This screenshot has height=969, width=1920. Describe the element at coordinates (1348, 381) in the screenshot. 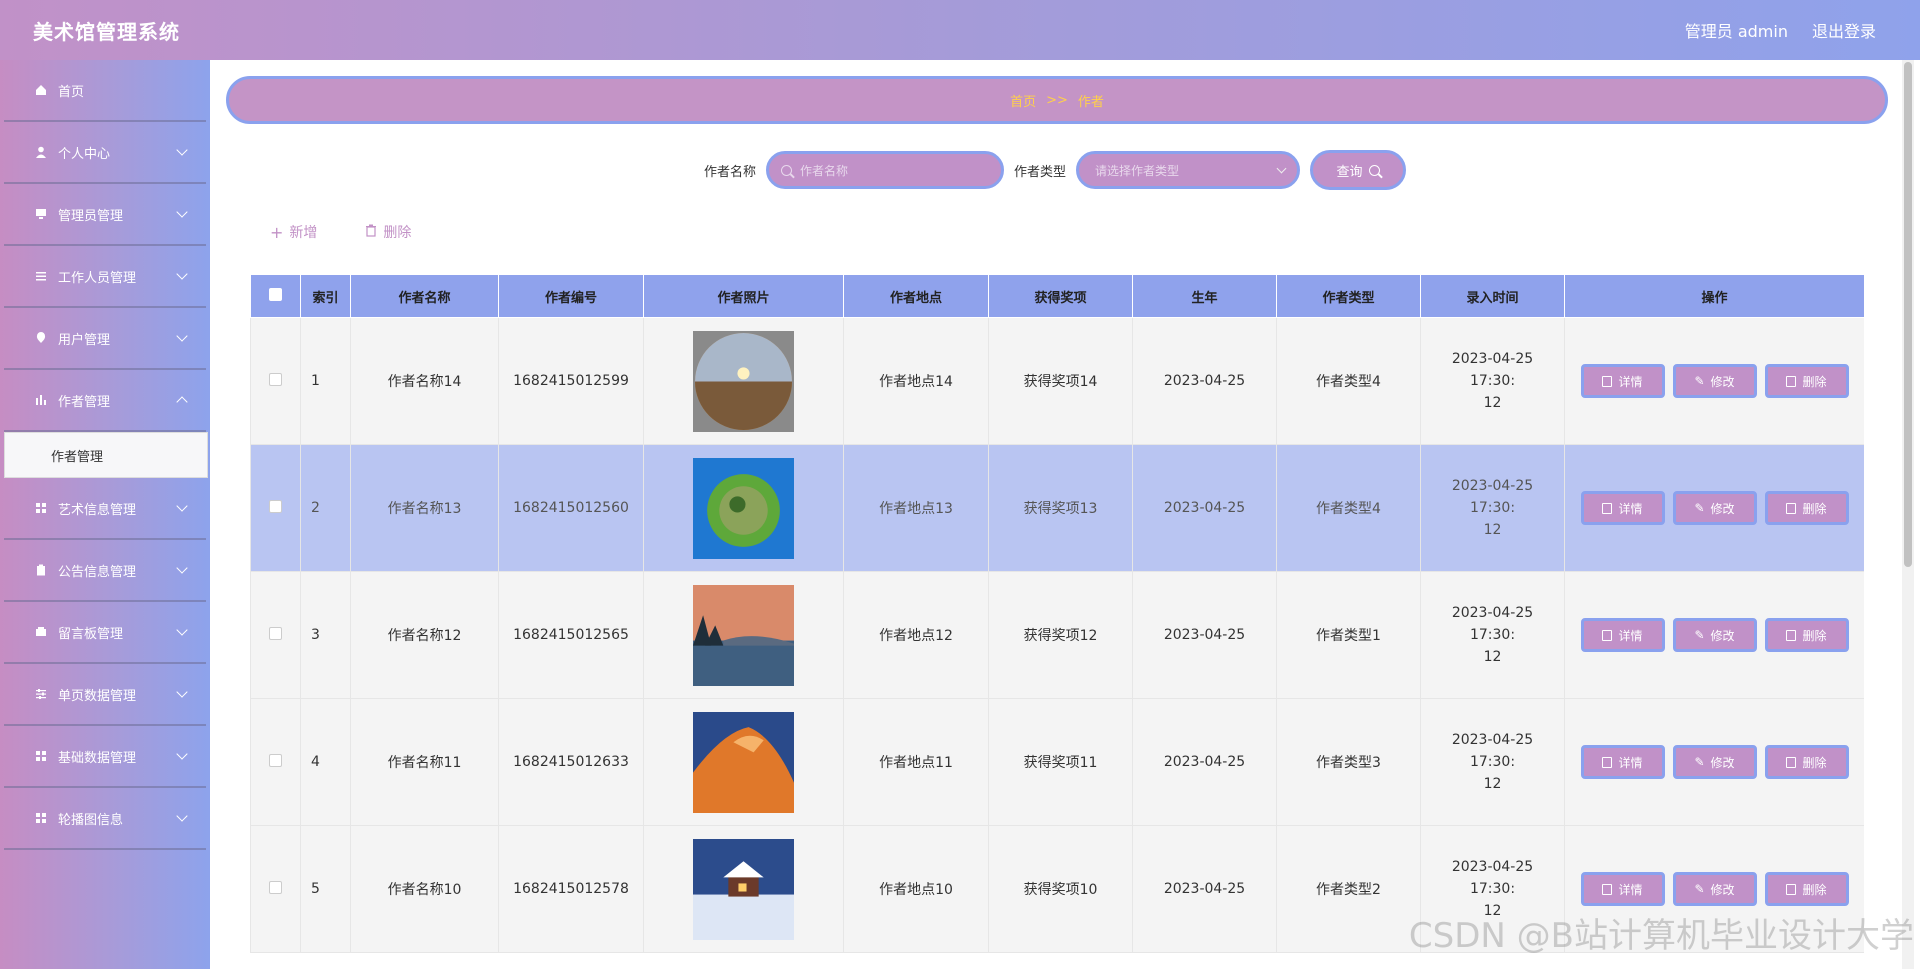

I see `author-type: 作者类型4` at that location.